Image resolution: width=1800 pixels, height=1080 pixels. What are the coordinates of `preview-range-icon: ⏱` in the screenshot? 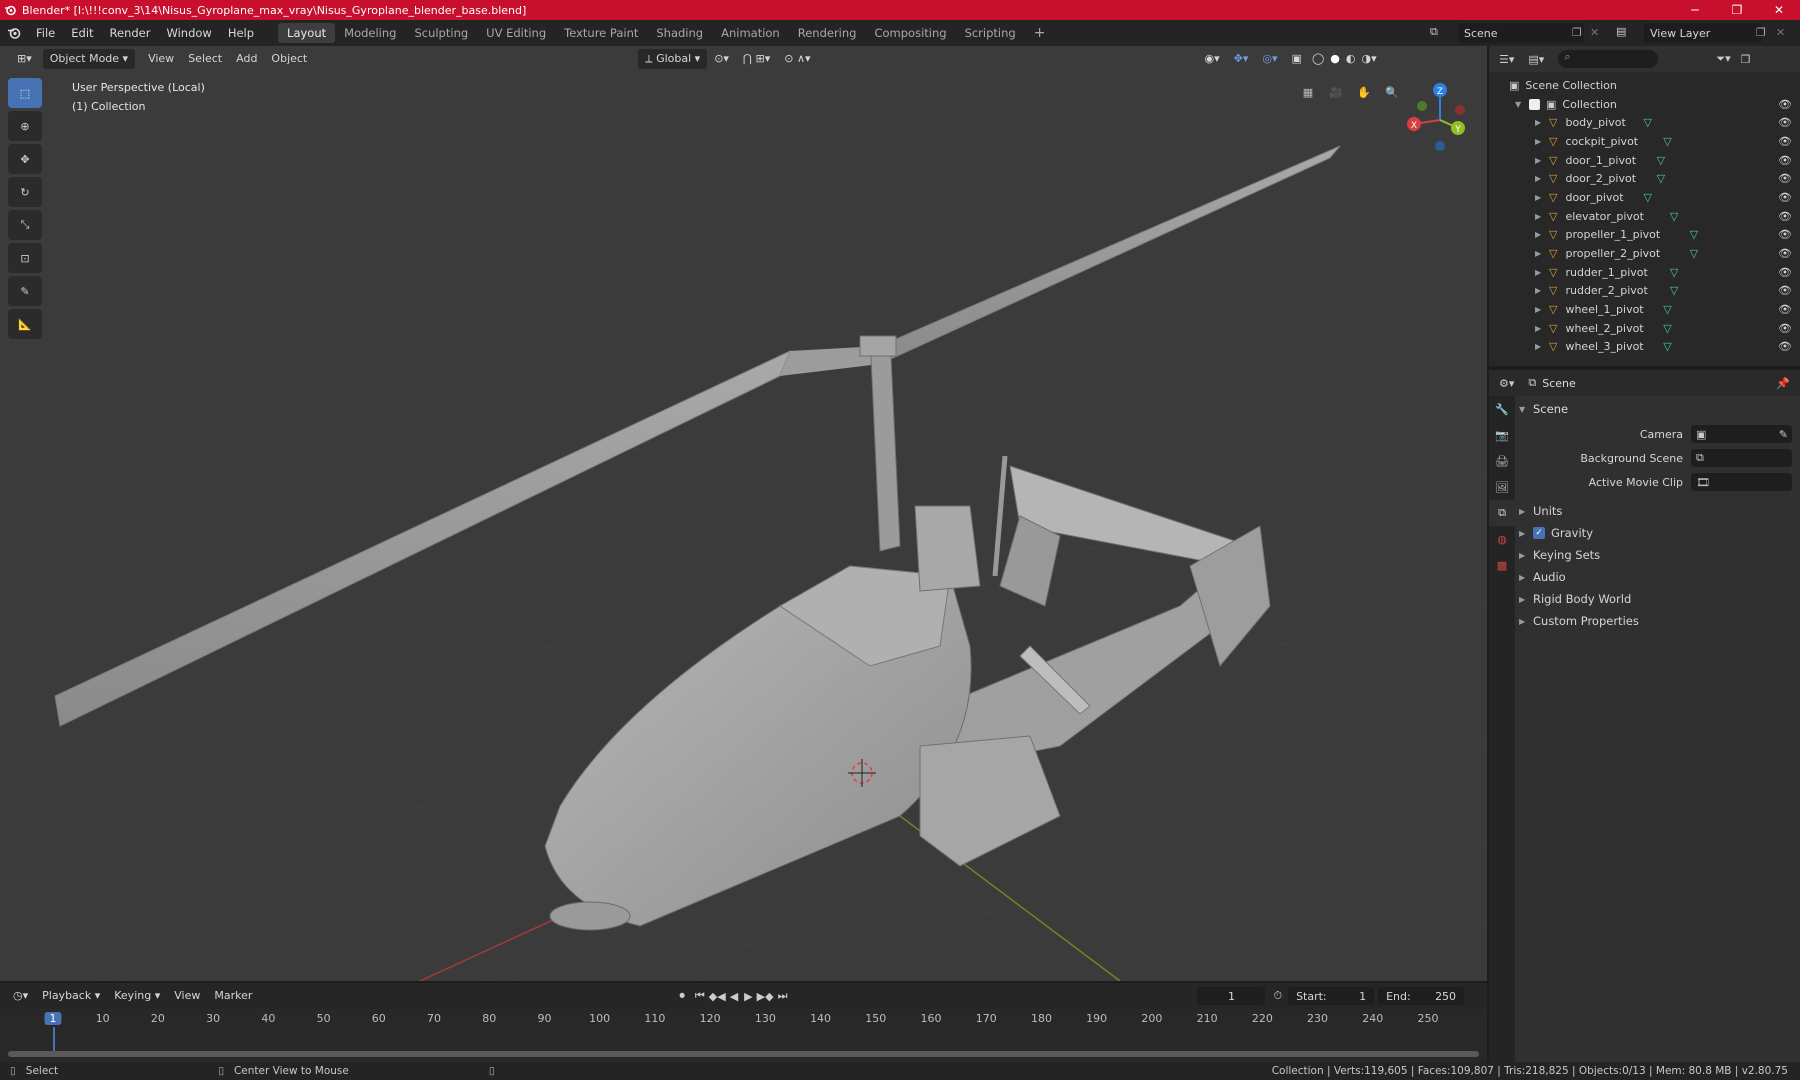 It's located at (1277, 996).